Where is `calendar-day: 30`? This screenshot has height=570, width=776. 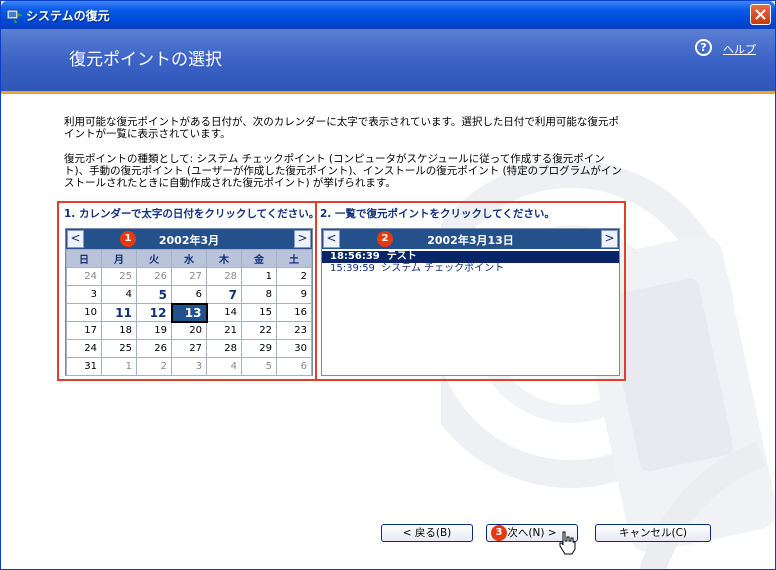
calendar-day: 30 is located at coordinates (294, 348).